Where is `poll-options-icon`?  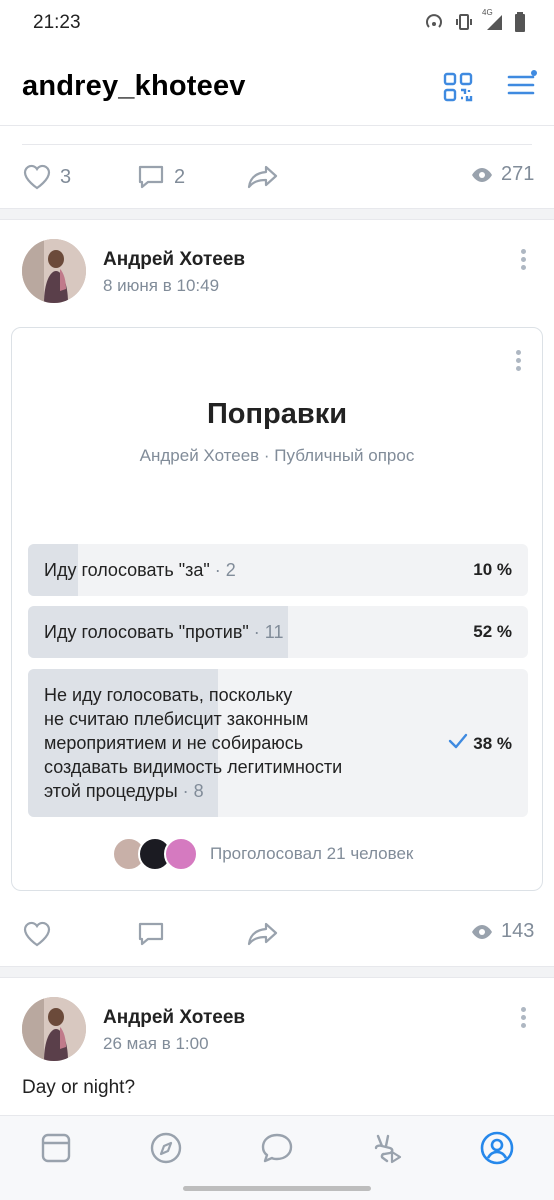
poll-options-icon is located at coordinates (519, 362).